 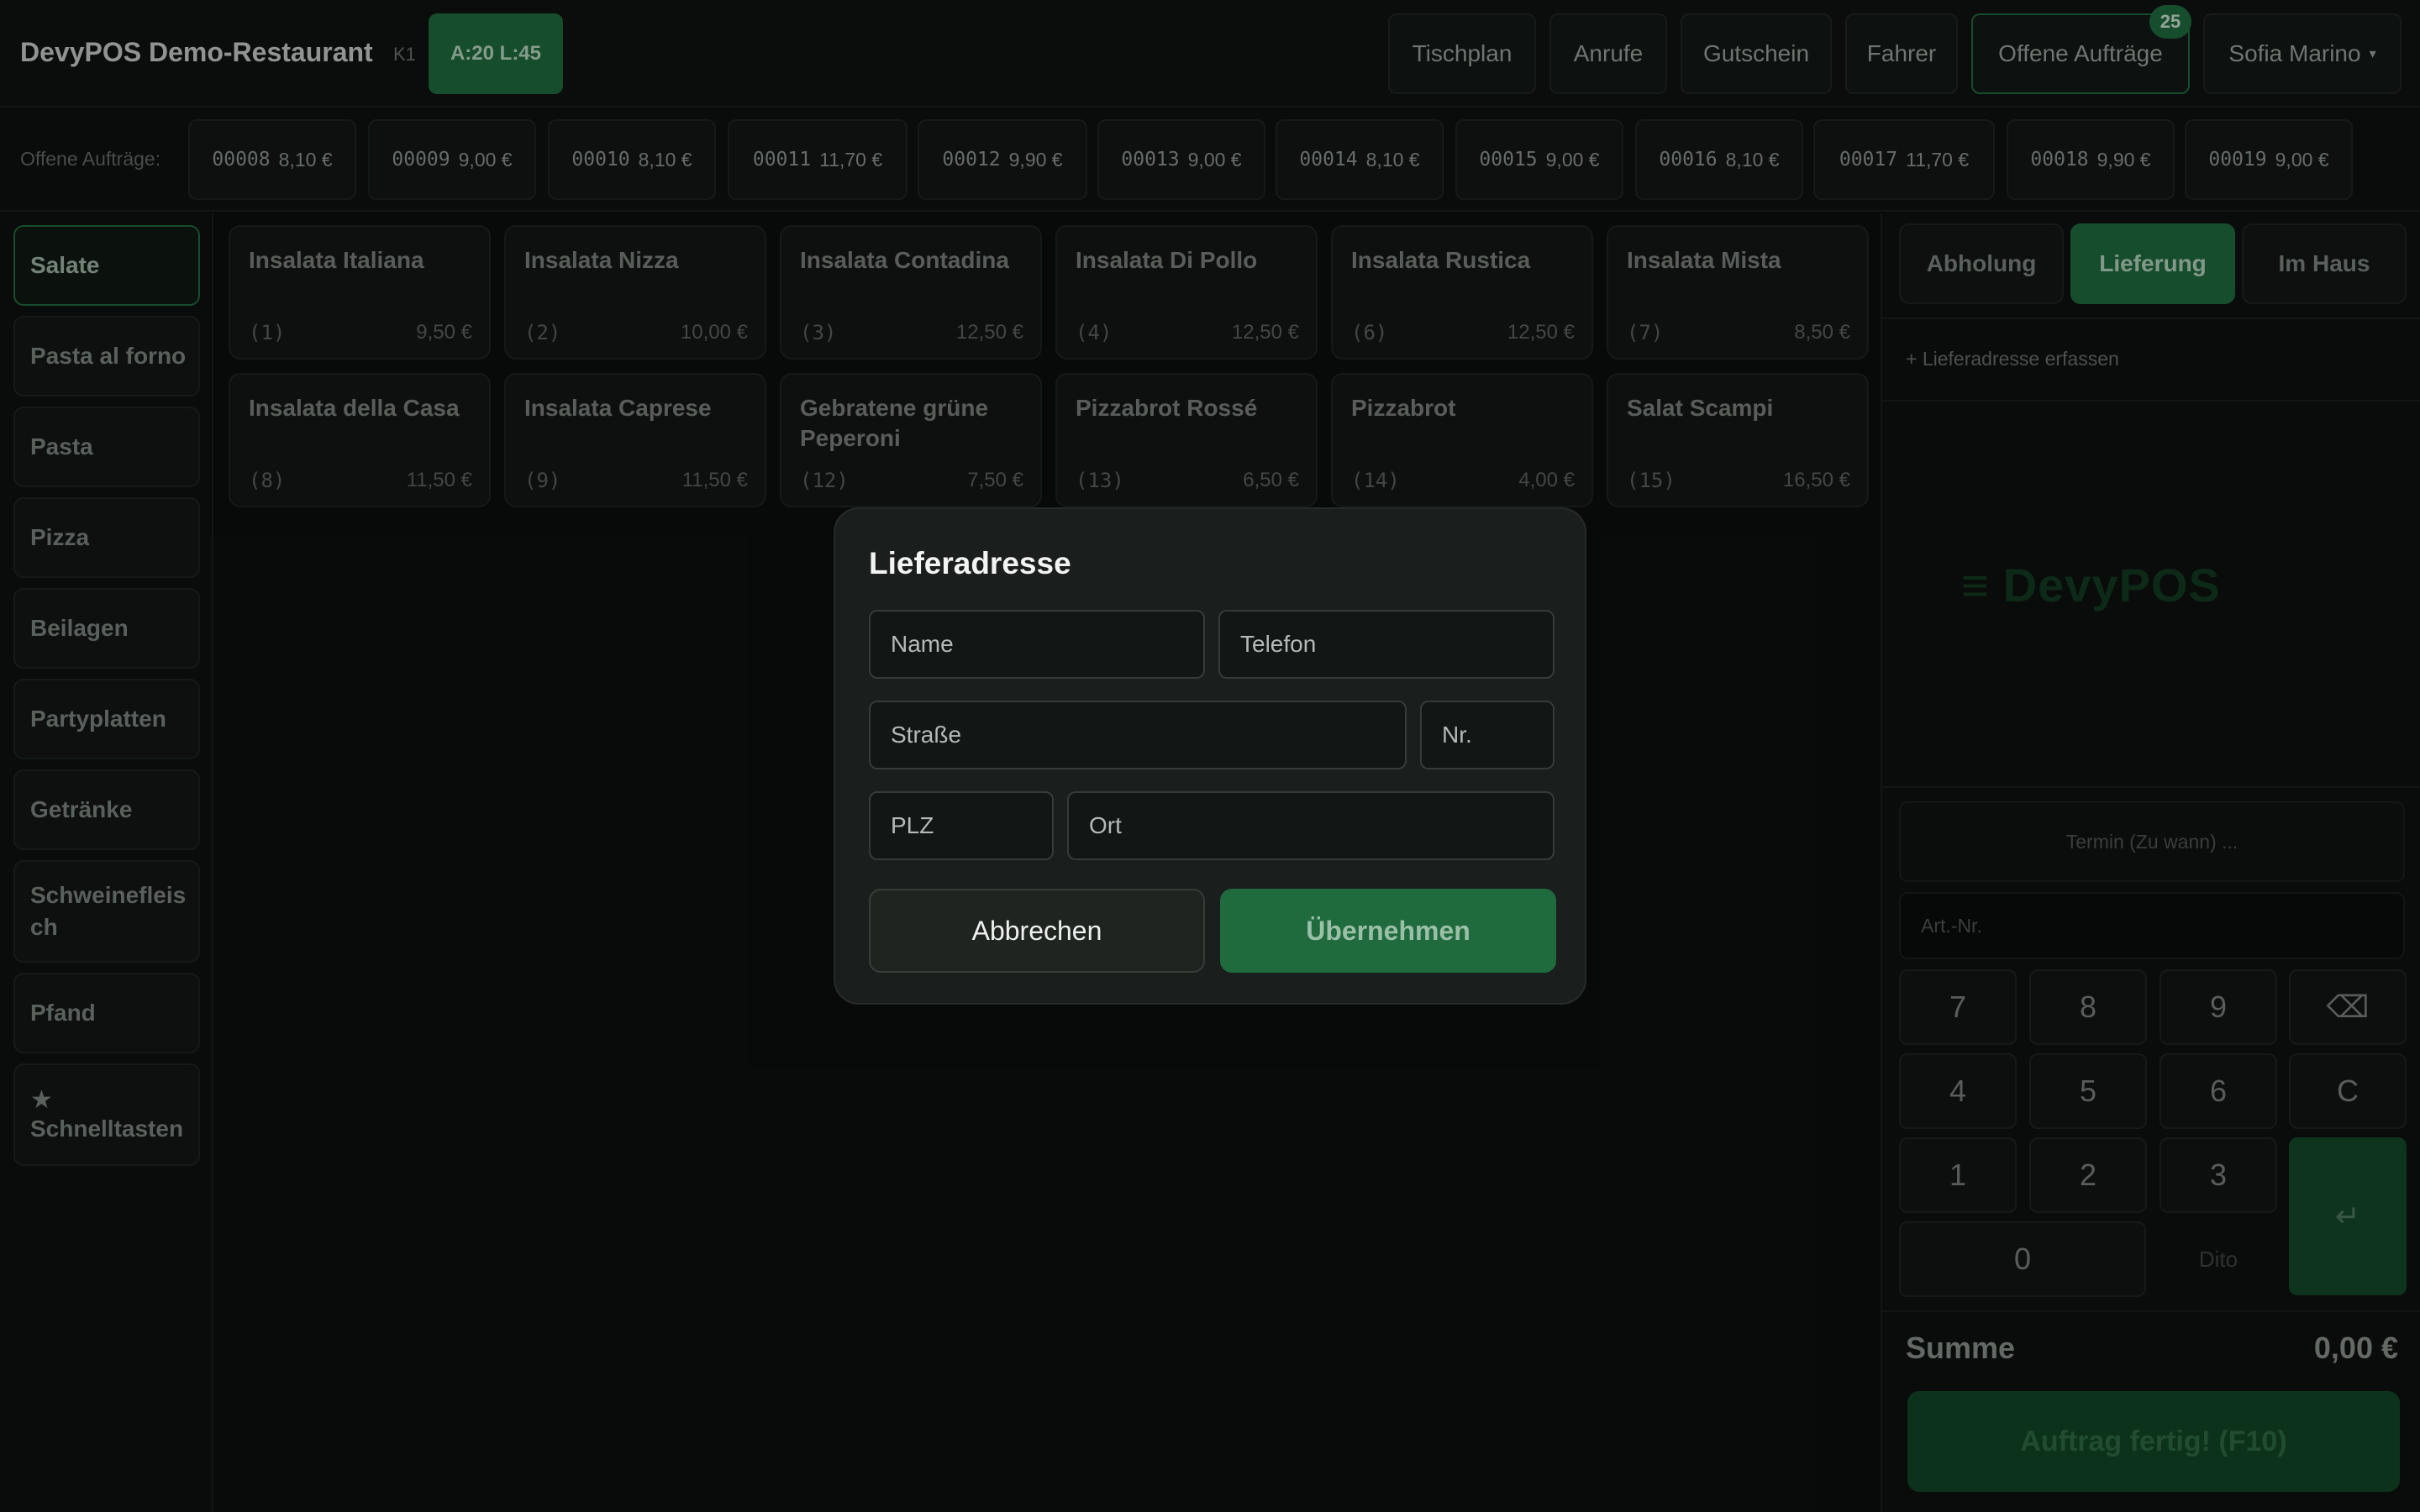 What do you see at coordinates (1138, 735) in the screenshot?
I see `street-field` at bounding box center [1138, 735].